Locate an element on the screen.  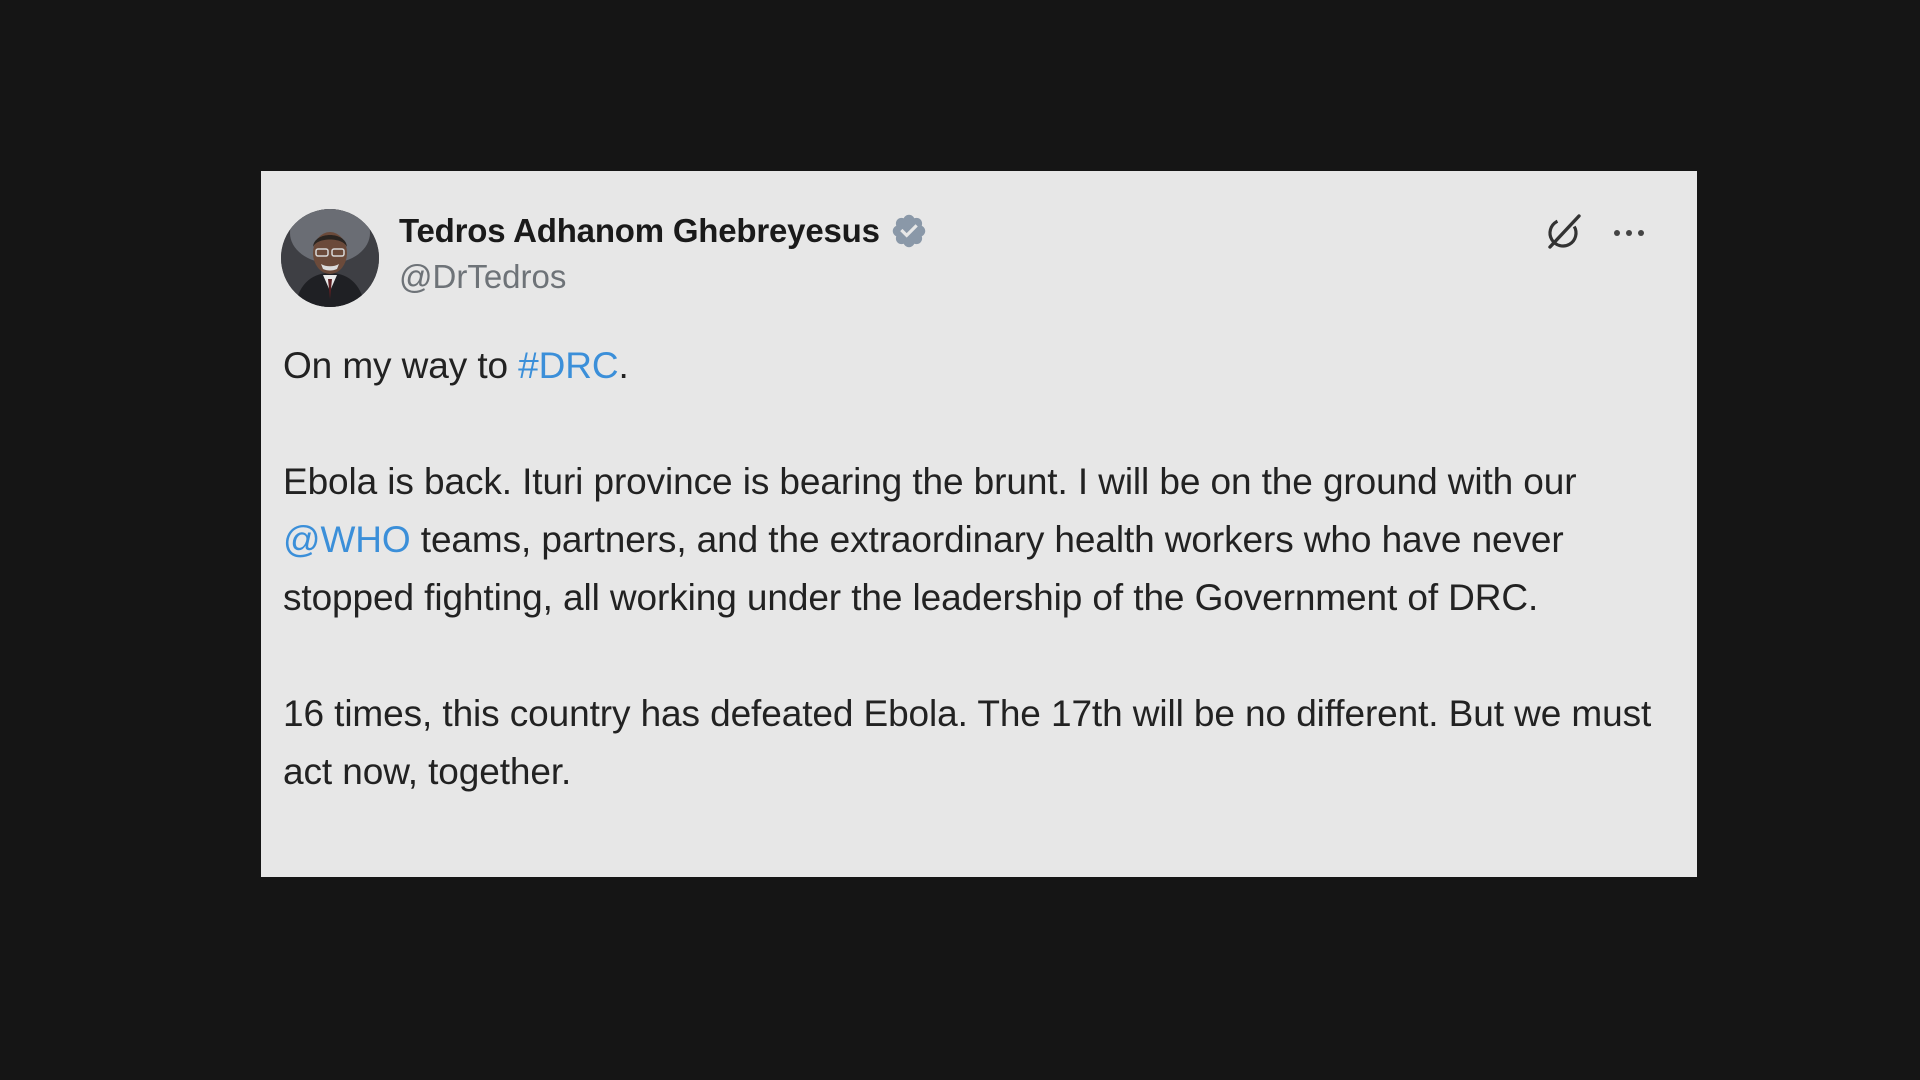
text-fragment: . is located at coordinates (623, 365).